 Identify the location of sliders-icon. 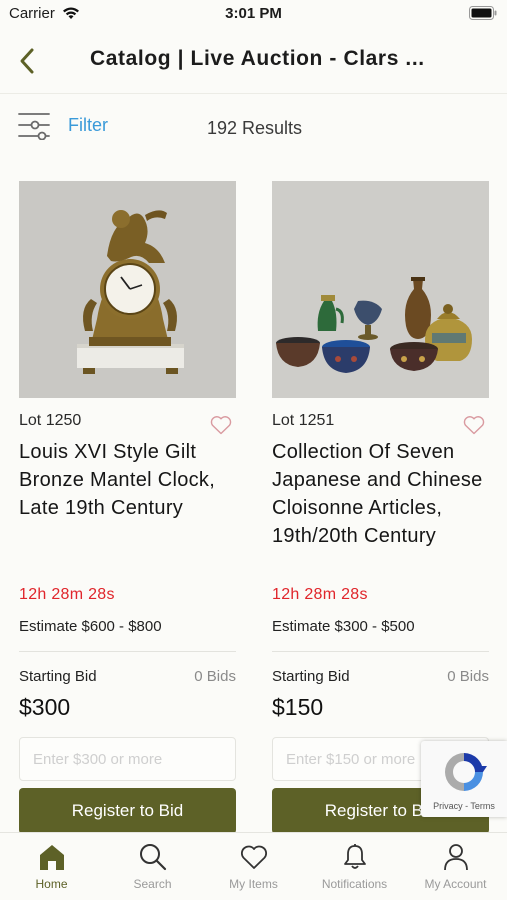
(34, 126).